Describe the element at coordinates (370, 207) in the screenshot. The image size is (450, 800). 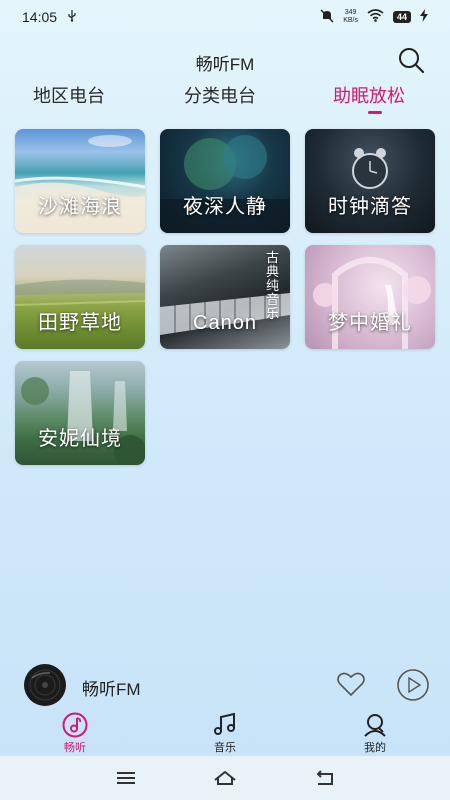
I see `card-label: 时钟滴答` at that location.